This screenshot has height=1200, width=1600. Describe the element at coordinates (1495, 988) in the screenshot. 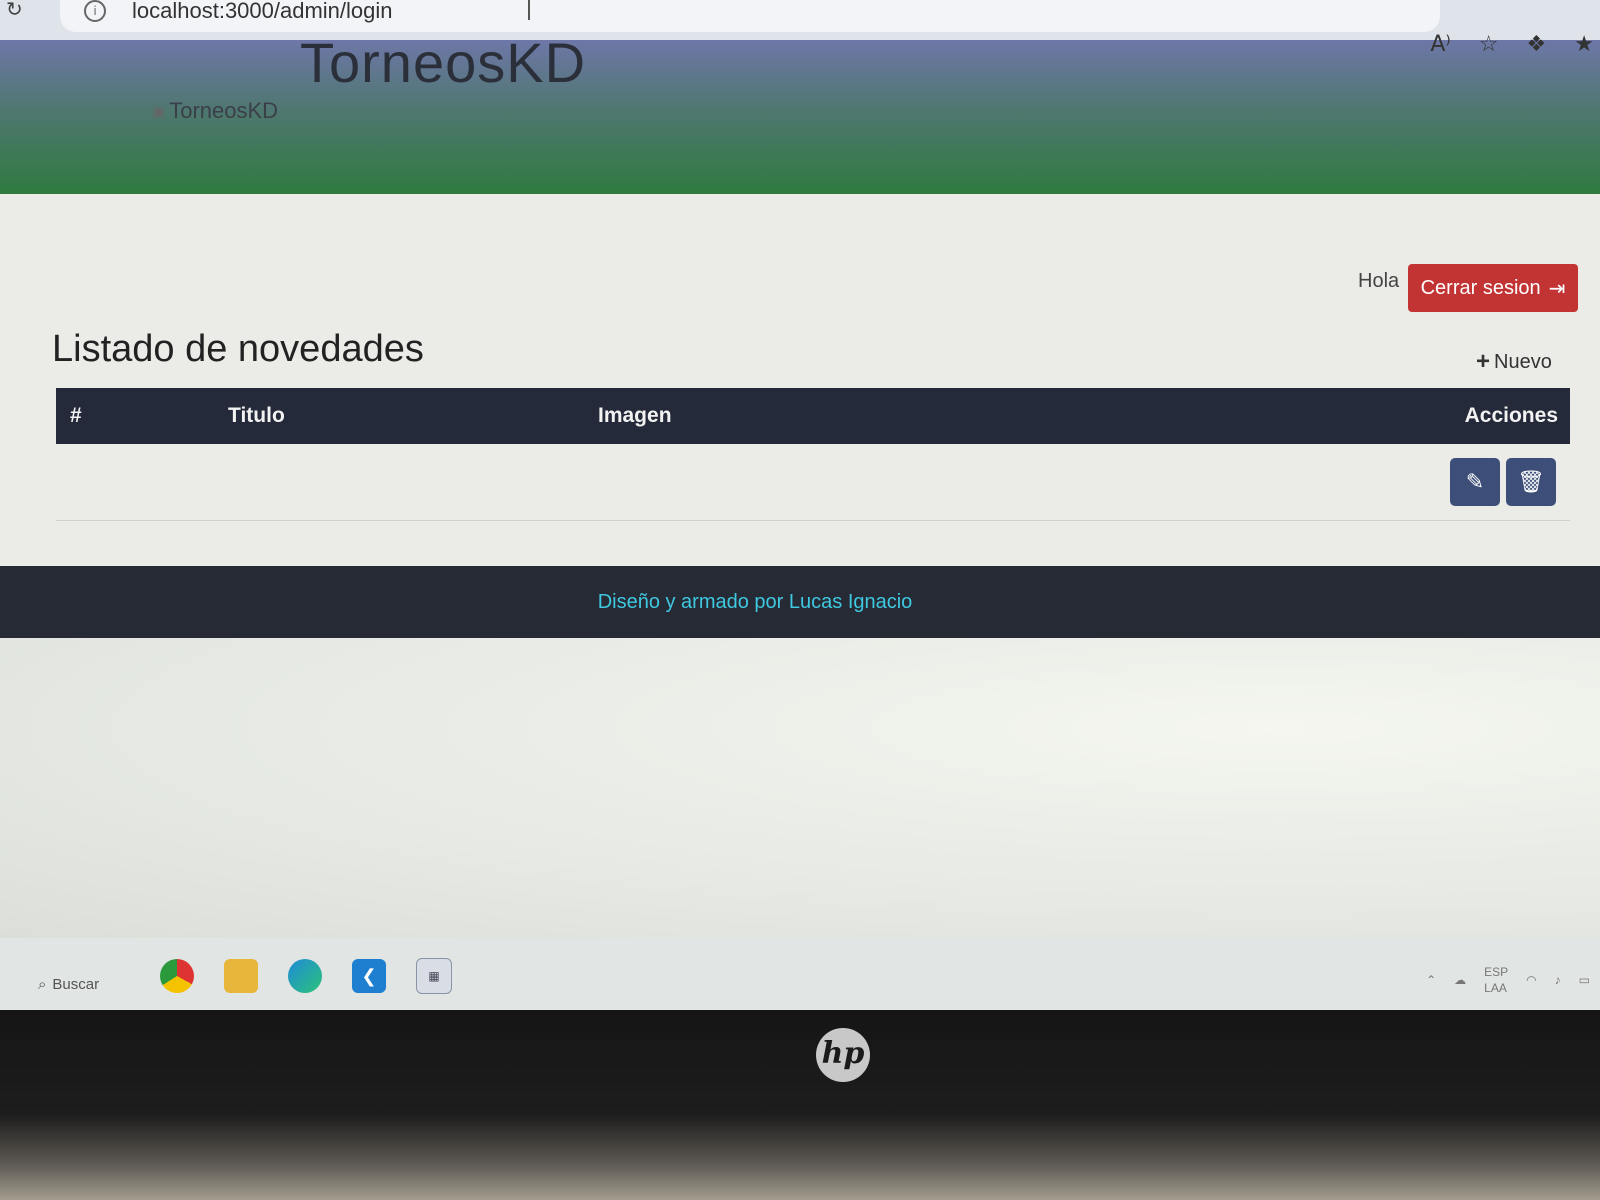

I see `language-secondary: LAA` at that location.